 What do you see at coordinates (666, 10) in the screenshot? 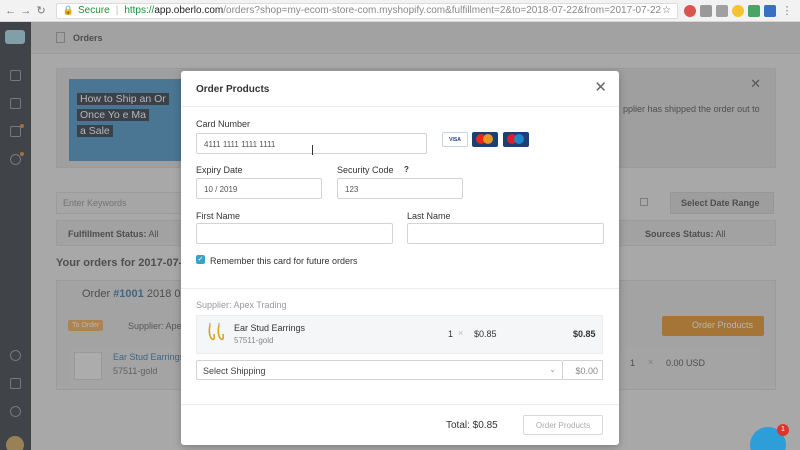
I see `bookmark-star-icon: ☆` at bounding box center [666, 10].